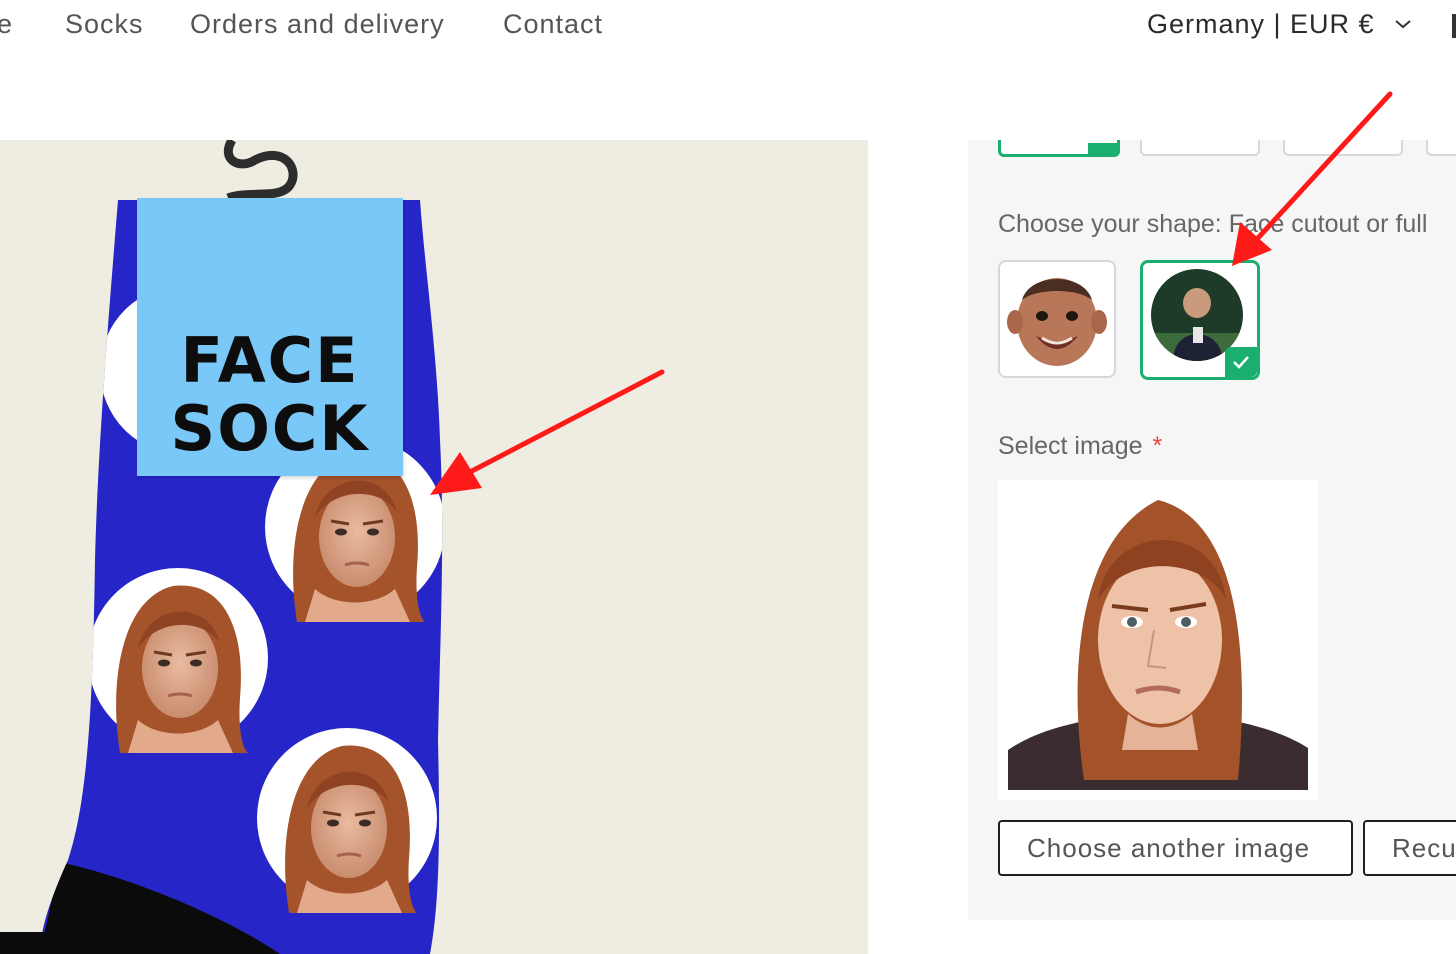 This screenshot has width=1456, height=954. I want to click on shape-option-full, so click(1200, 320).